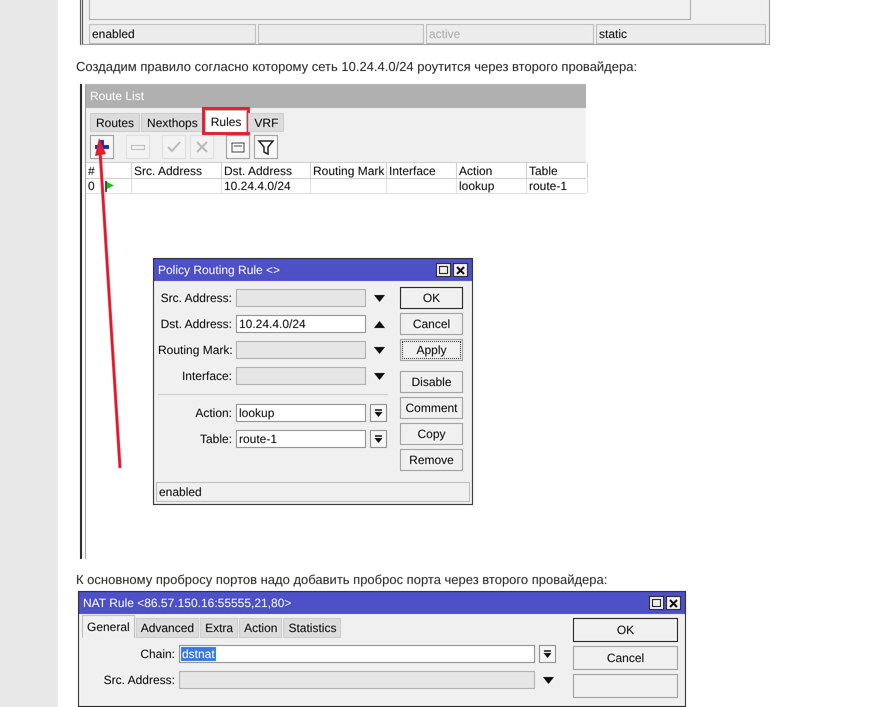 The width and height of the screenshot is (871, 707). Describe the element at coordinates (431, 350) in the screenshot. I see `dialog-button: Apply` at that location.